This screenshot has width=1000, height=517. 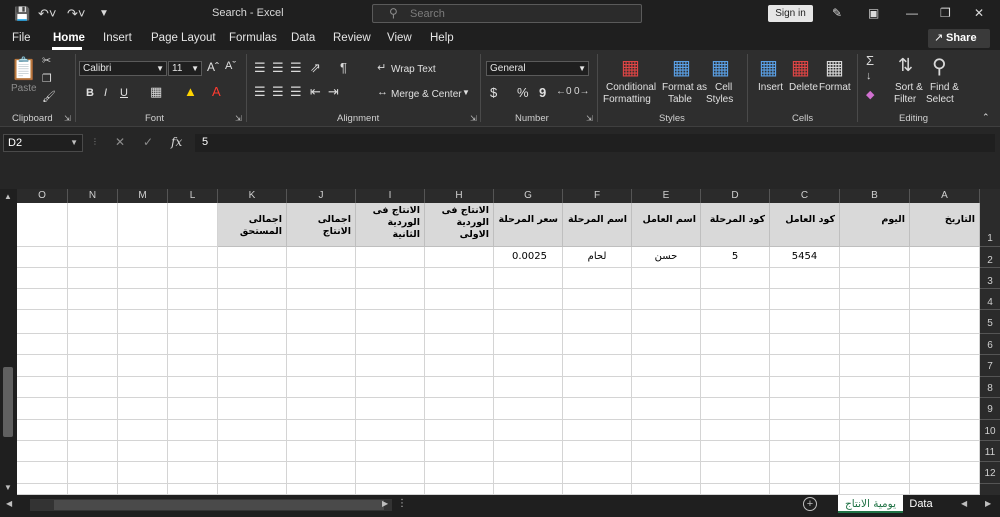 What do you see at coordinates (805, 257) in the screenshot?
I see `cell-c2: 5454` at bounding box center [805, 257].